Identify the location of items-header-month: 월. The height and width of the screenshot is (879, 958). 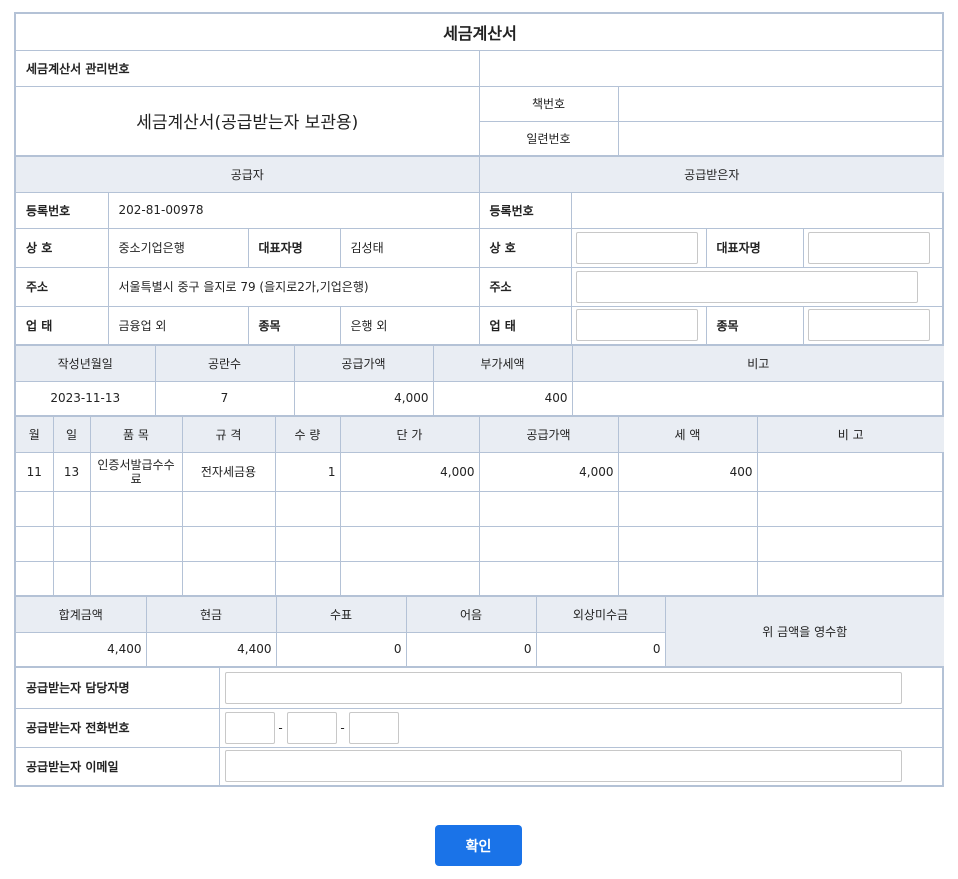
(35, 435).